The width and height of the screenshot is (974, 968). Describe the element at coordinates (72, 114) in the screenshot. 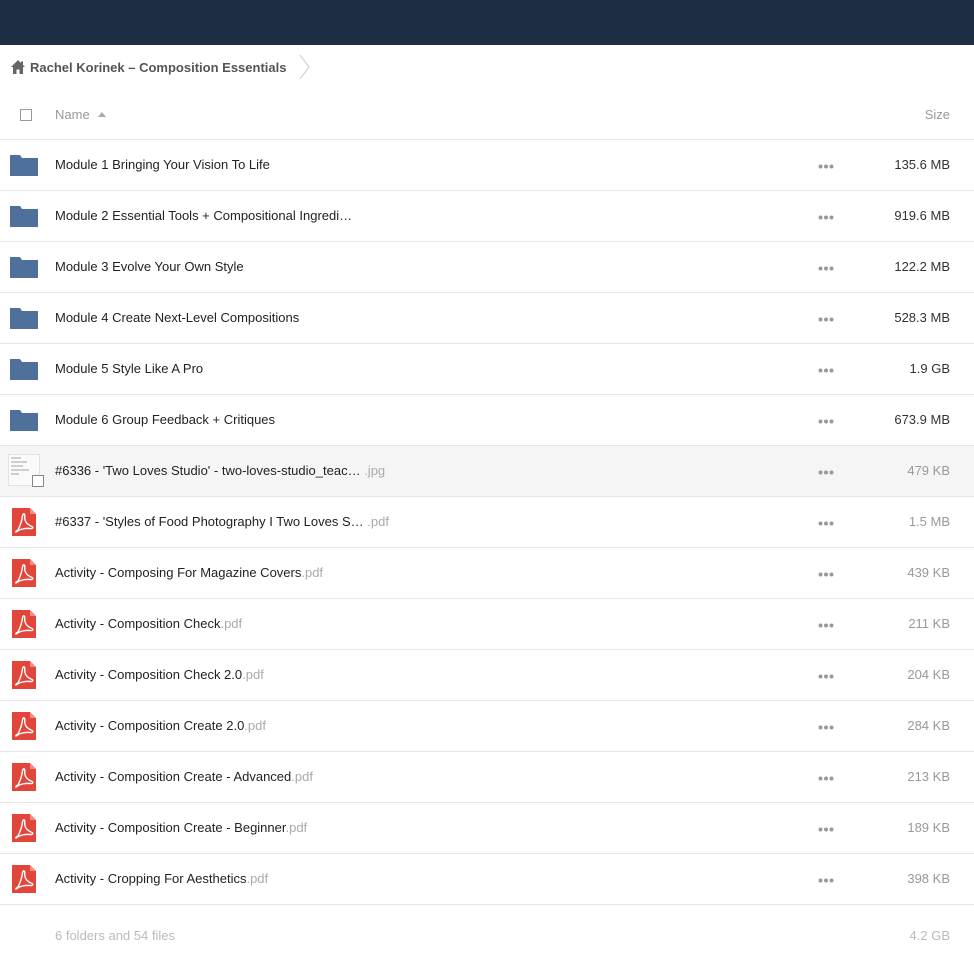

I see `name-column-label: Name` at that location.